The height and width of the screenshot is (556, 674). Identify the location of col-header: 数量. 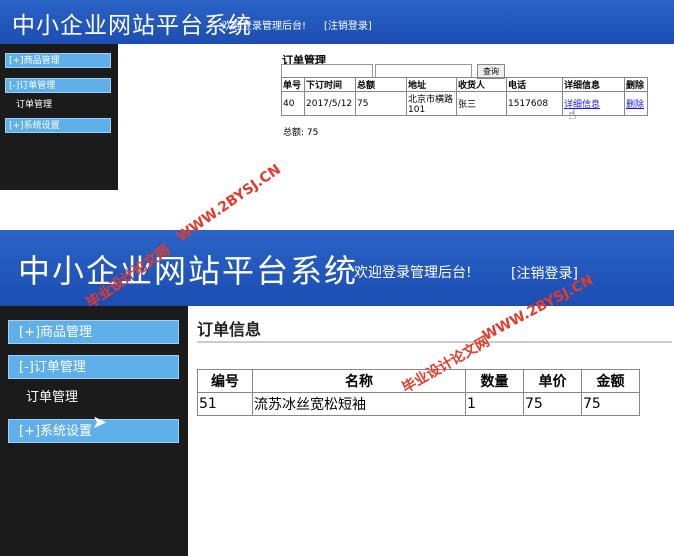
(494, 381).